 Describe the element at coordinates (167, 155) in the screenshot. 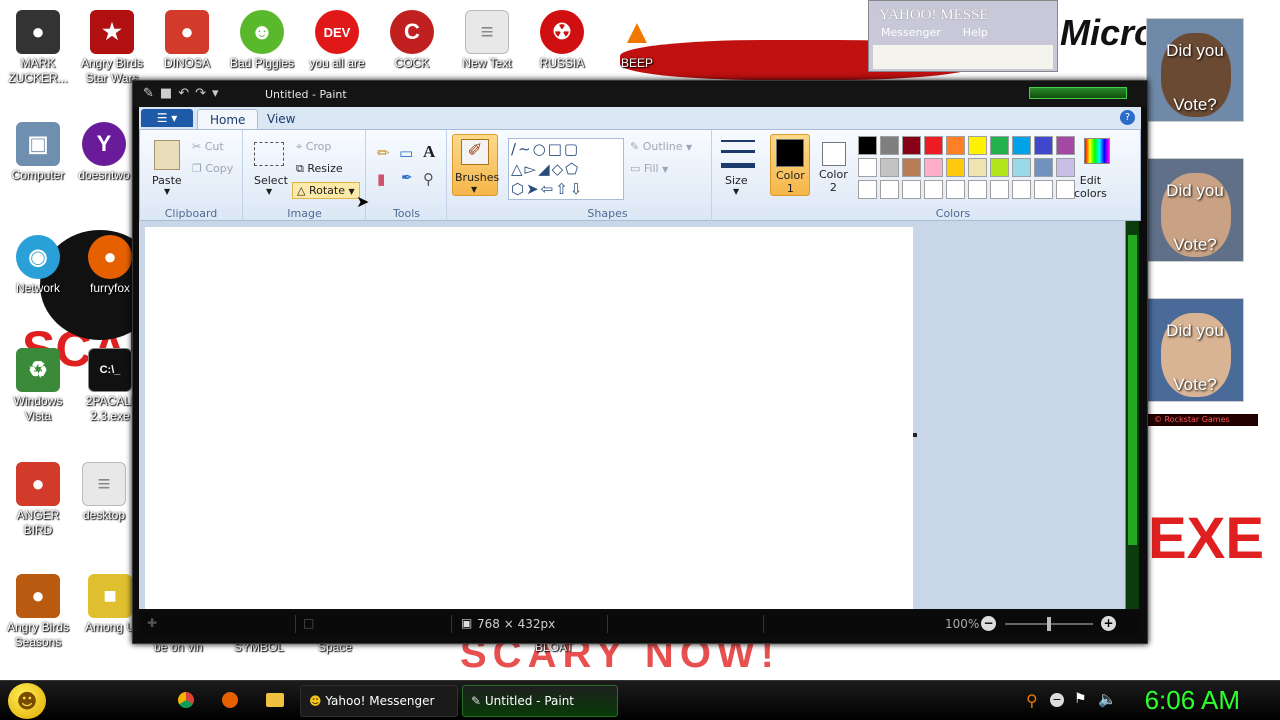

I see `paste-icon` at that location.